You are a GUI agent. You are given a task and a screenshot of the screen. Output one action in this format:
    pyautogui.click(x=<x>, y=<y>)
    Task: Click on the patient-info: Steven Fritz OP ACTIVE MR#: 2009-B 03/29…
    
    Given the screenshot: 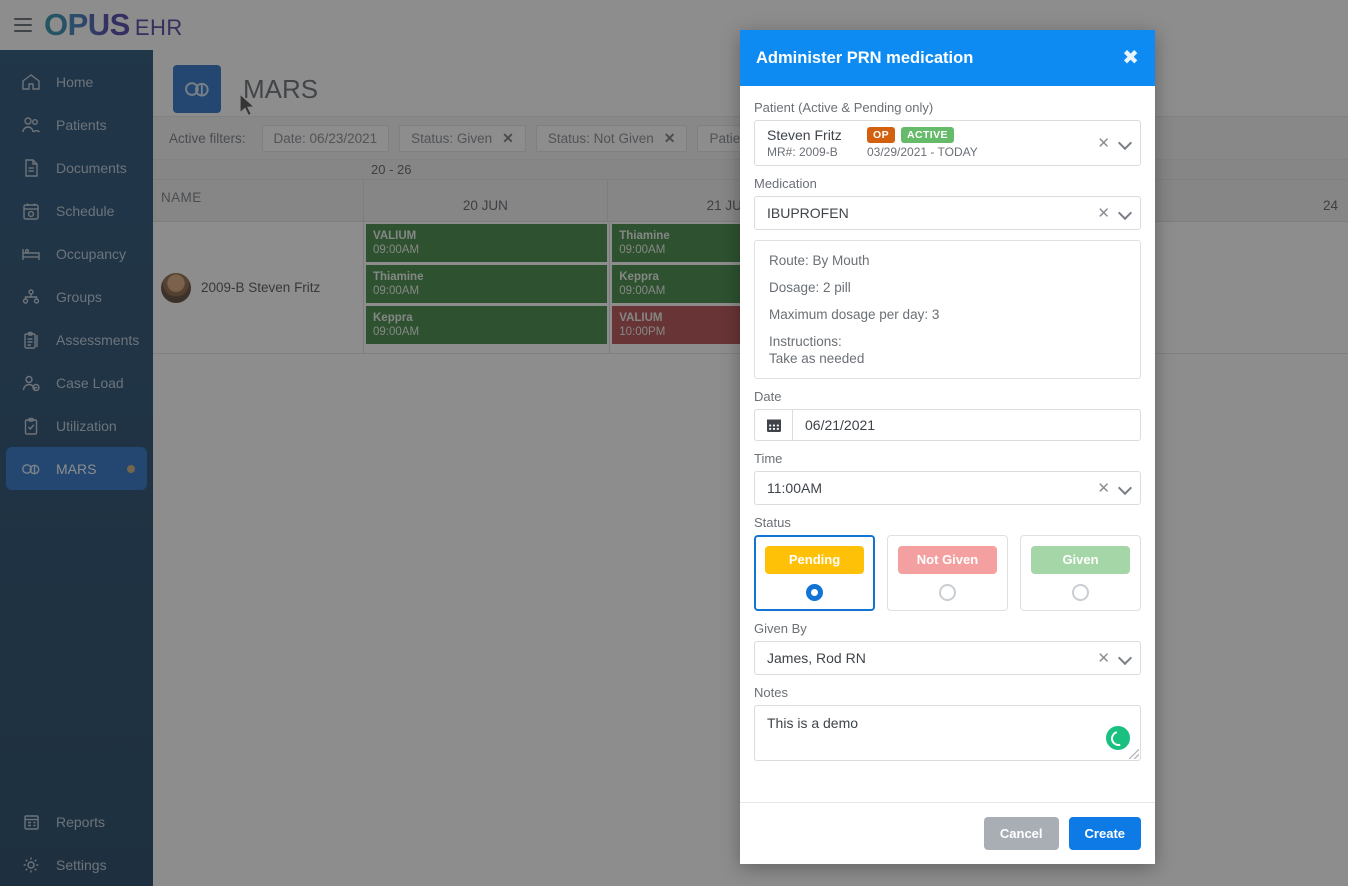 What is the action you would take?
    pyautogui.click(x=932, y=143)
    